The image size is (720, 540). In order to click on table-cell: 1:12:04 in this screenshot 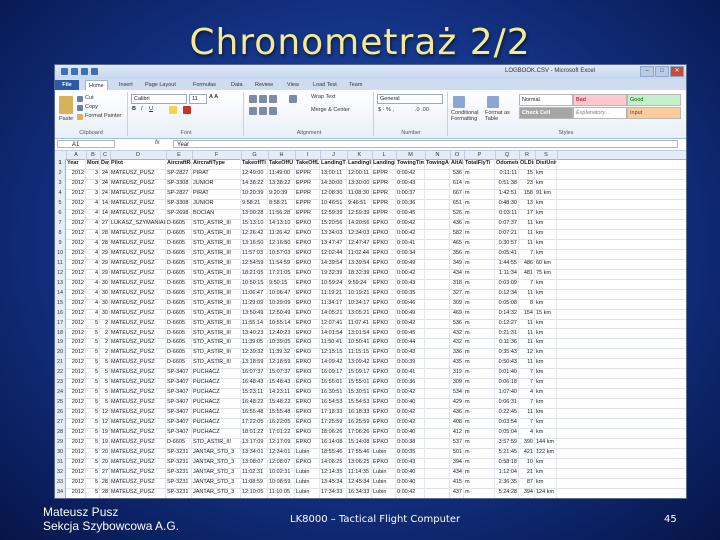, I will do `click(507, 473)`.